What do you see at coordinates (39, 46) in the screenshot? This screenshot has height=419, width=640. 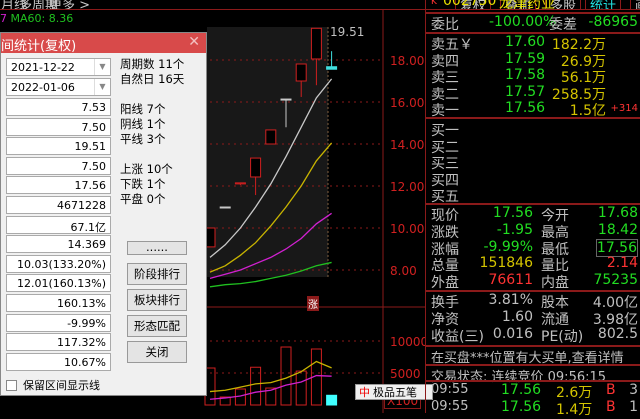 I see `dialog-title: 间统计(复权)` at bounding box center [39, 46].